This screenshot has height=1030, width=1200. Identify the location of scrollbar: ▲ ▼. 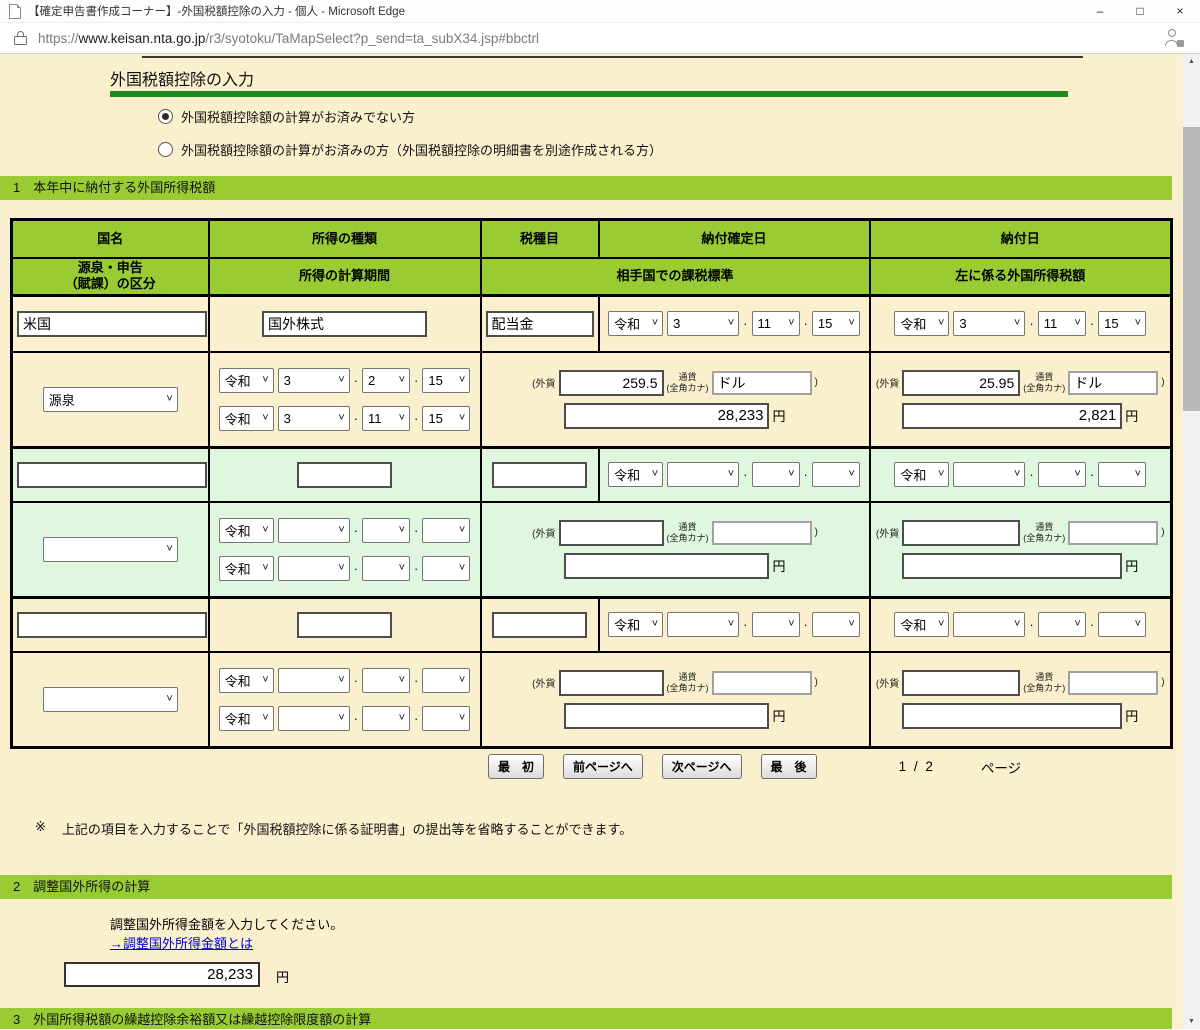
(1191, 541).